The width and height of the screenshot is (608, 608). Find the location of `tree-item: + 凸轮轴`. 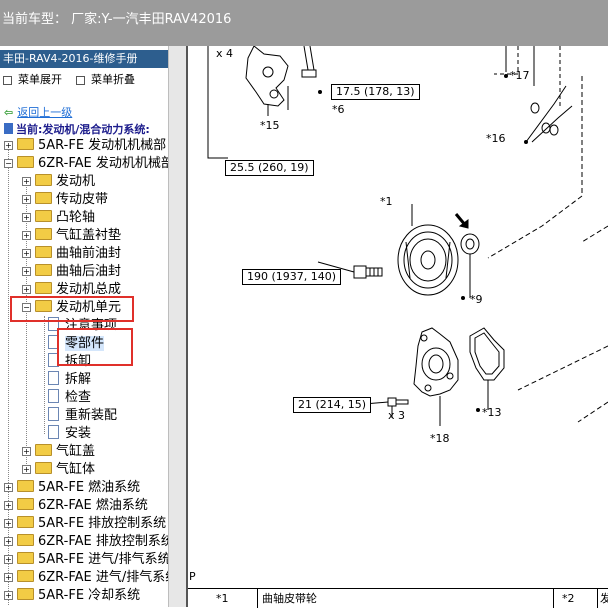

tree-item: + 凸轮轴 is located at coordinates (58, 218).